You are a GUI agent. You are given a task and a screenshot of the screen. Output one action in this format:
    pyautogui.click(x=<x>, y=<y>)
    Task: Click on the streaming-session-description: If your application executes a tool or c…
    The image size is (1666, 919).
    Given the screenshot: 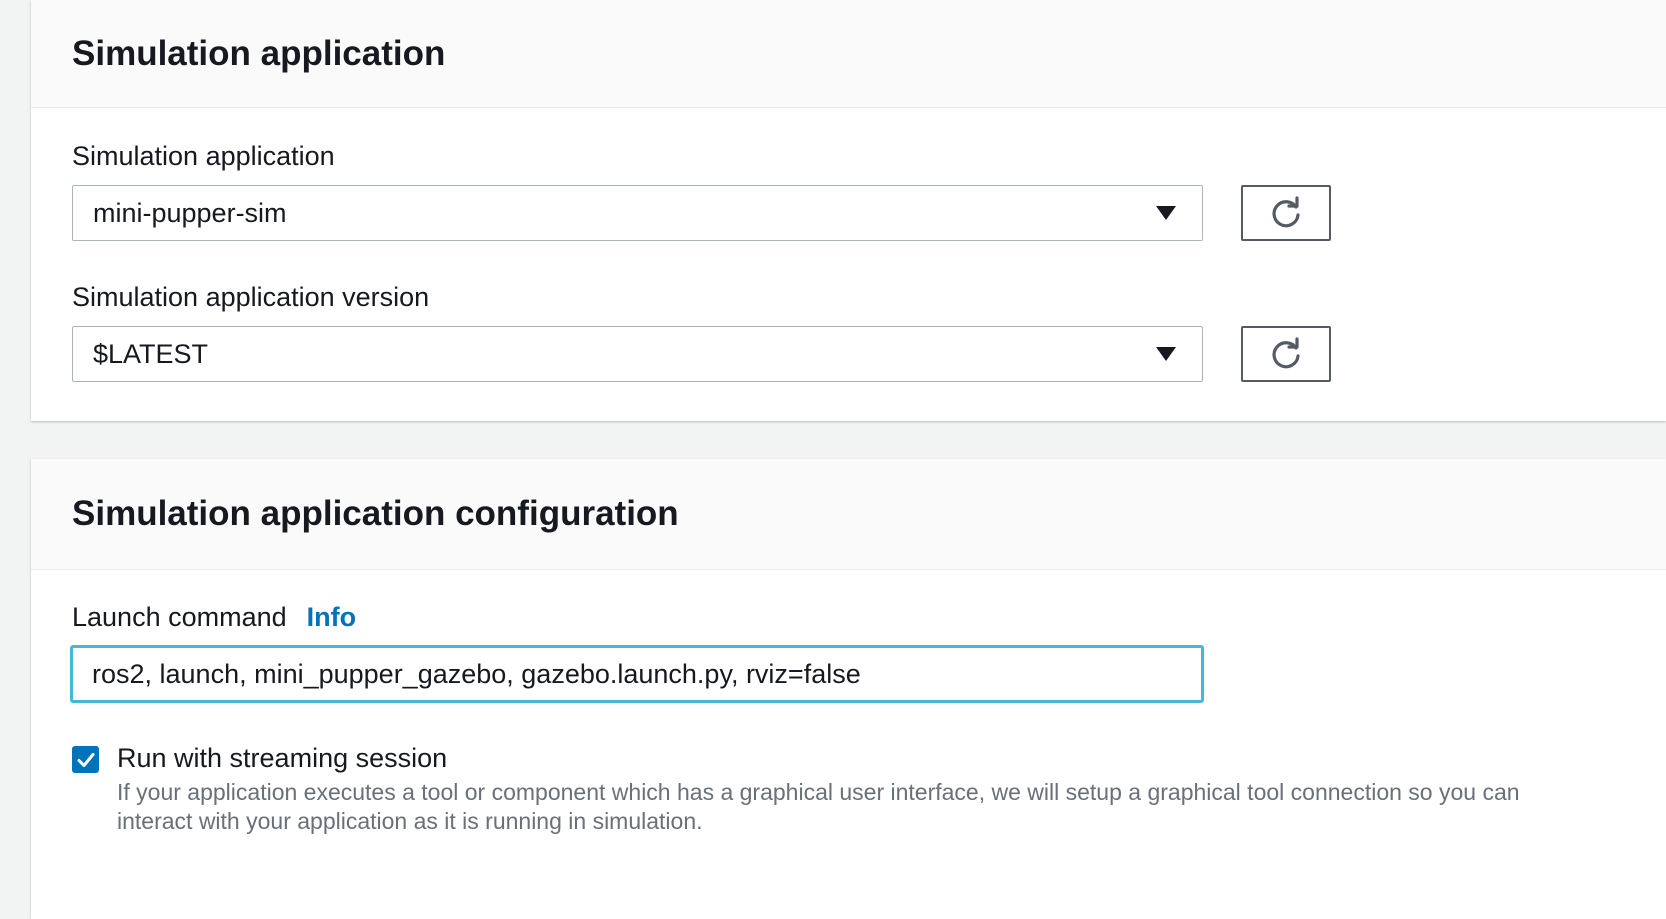 What is the action you would take?
    pyautogui.click(x=818, y=806)
    